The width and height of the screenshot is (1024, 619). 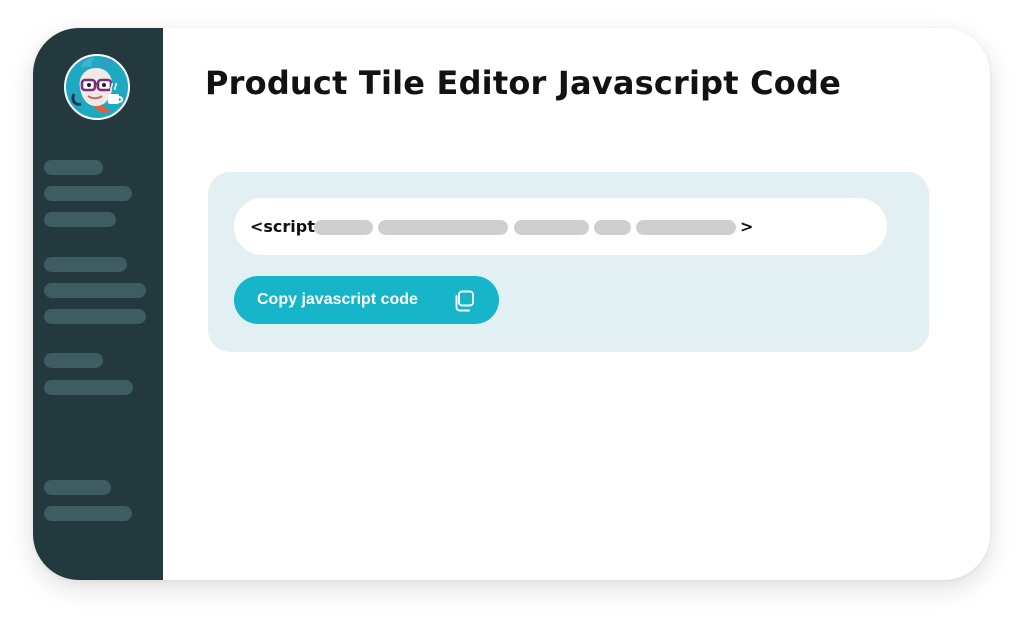 What do you see at coordinates (523, 83) in the screenshot?
I see `page-title: Product Tile Editor Javascript Code` at bounding box center [523, 83].